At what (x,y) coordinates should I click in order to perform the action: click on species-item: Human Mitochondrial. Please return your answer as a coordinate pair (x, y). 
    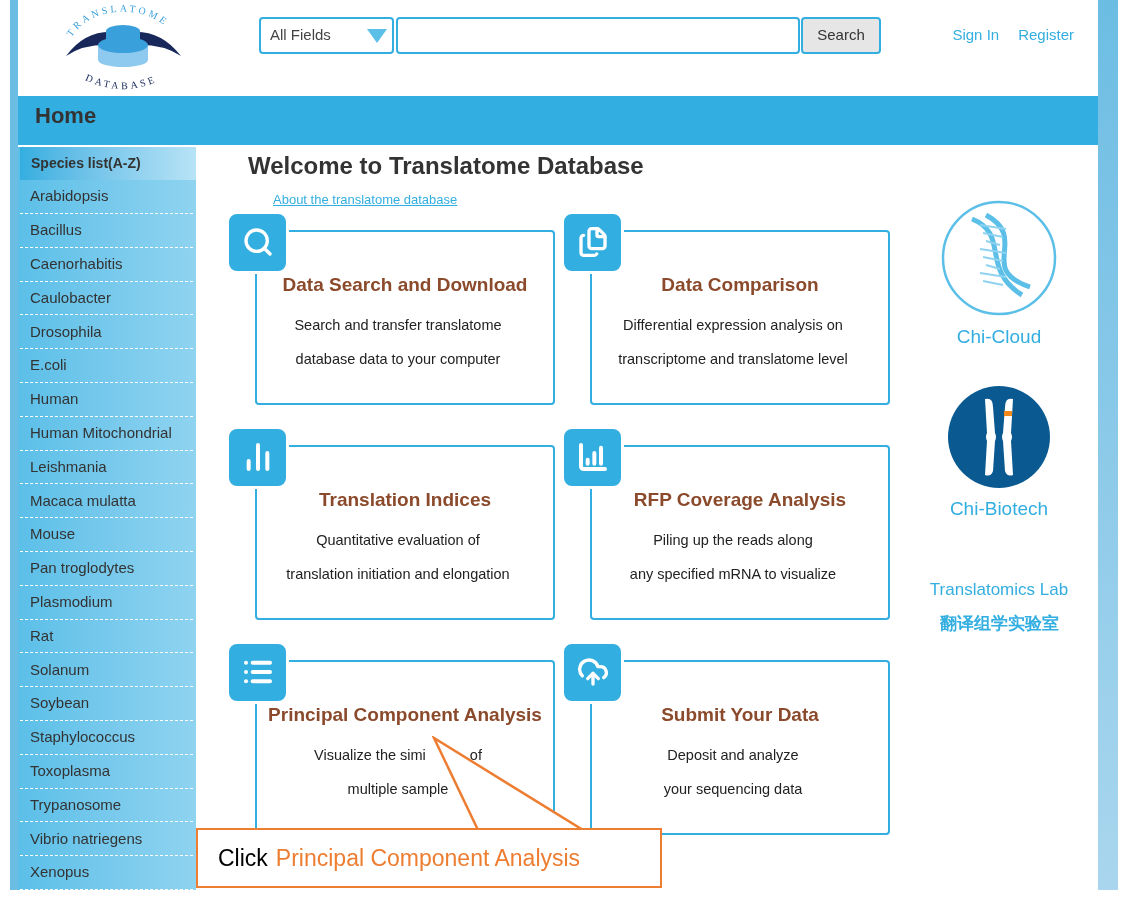
    Looking at the image, I should click on (106, 433).